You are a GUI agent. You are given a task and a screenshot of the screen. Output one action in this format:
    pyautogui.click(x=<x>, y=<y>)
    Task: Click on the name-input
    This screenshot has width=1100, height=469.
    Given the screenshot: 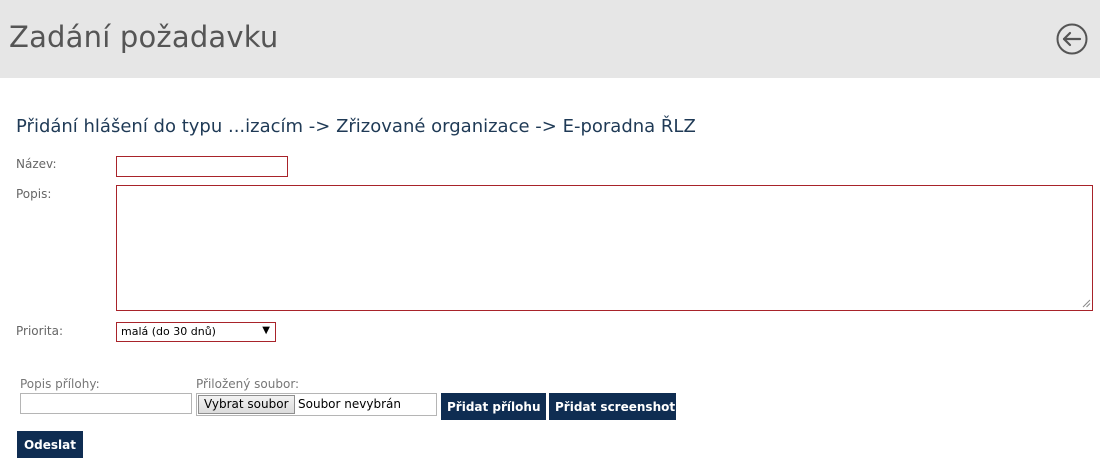 What is the action you would take?
    pyautogui.click(x=202, y=166)
    